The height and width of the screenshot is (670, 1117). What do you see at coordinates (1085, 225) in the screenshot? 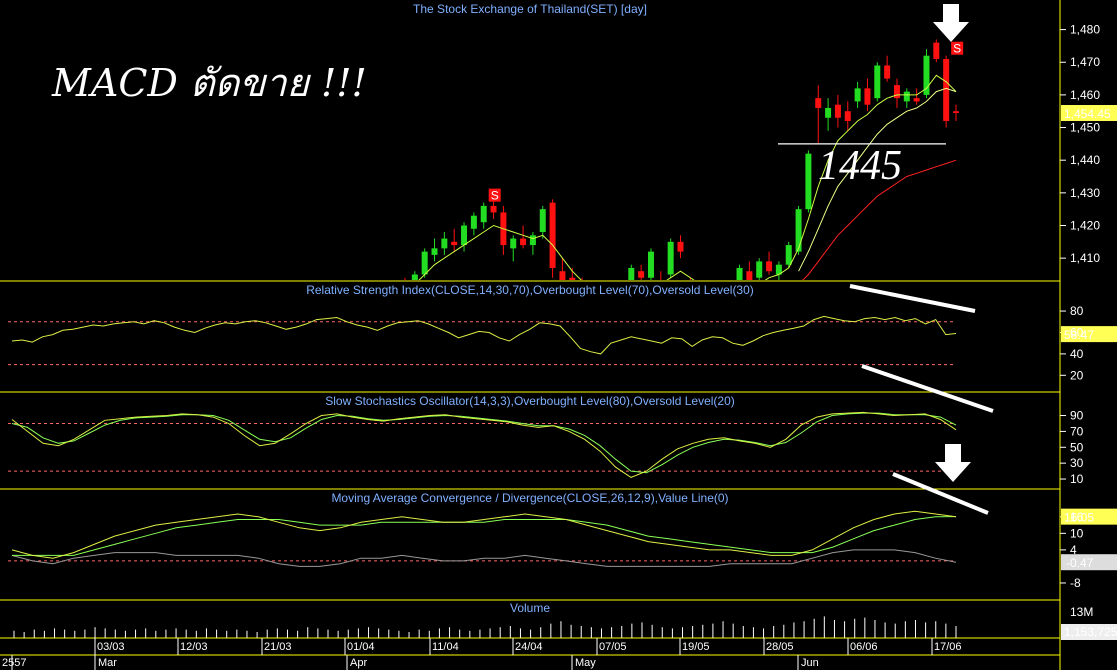
I see `price-axis-label: 1,420` at bounding box center [1085, 225].